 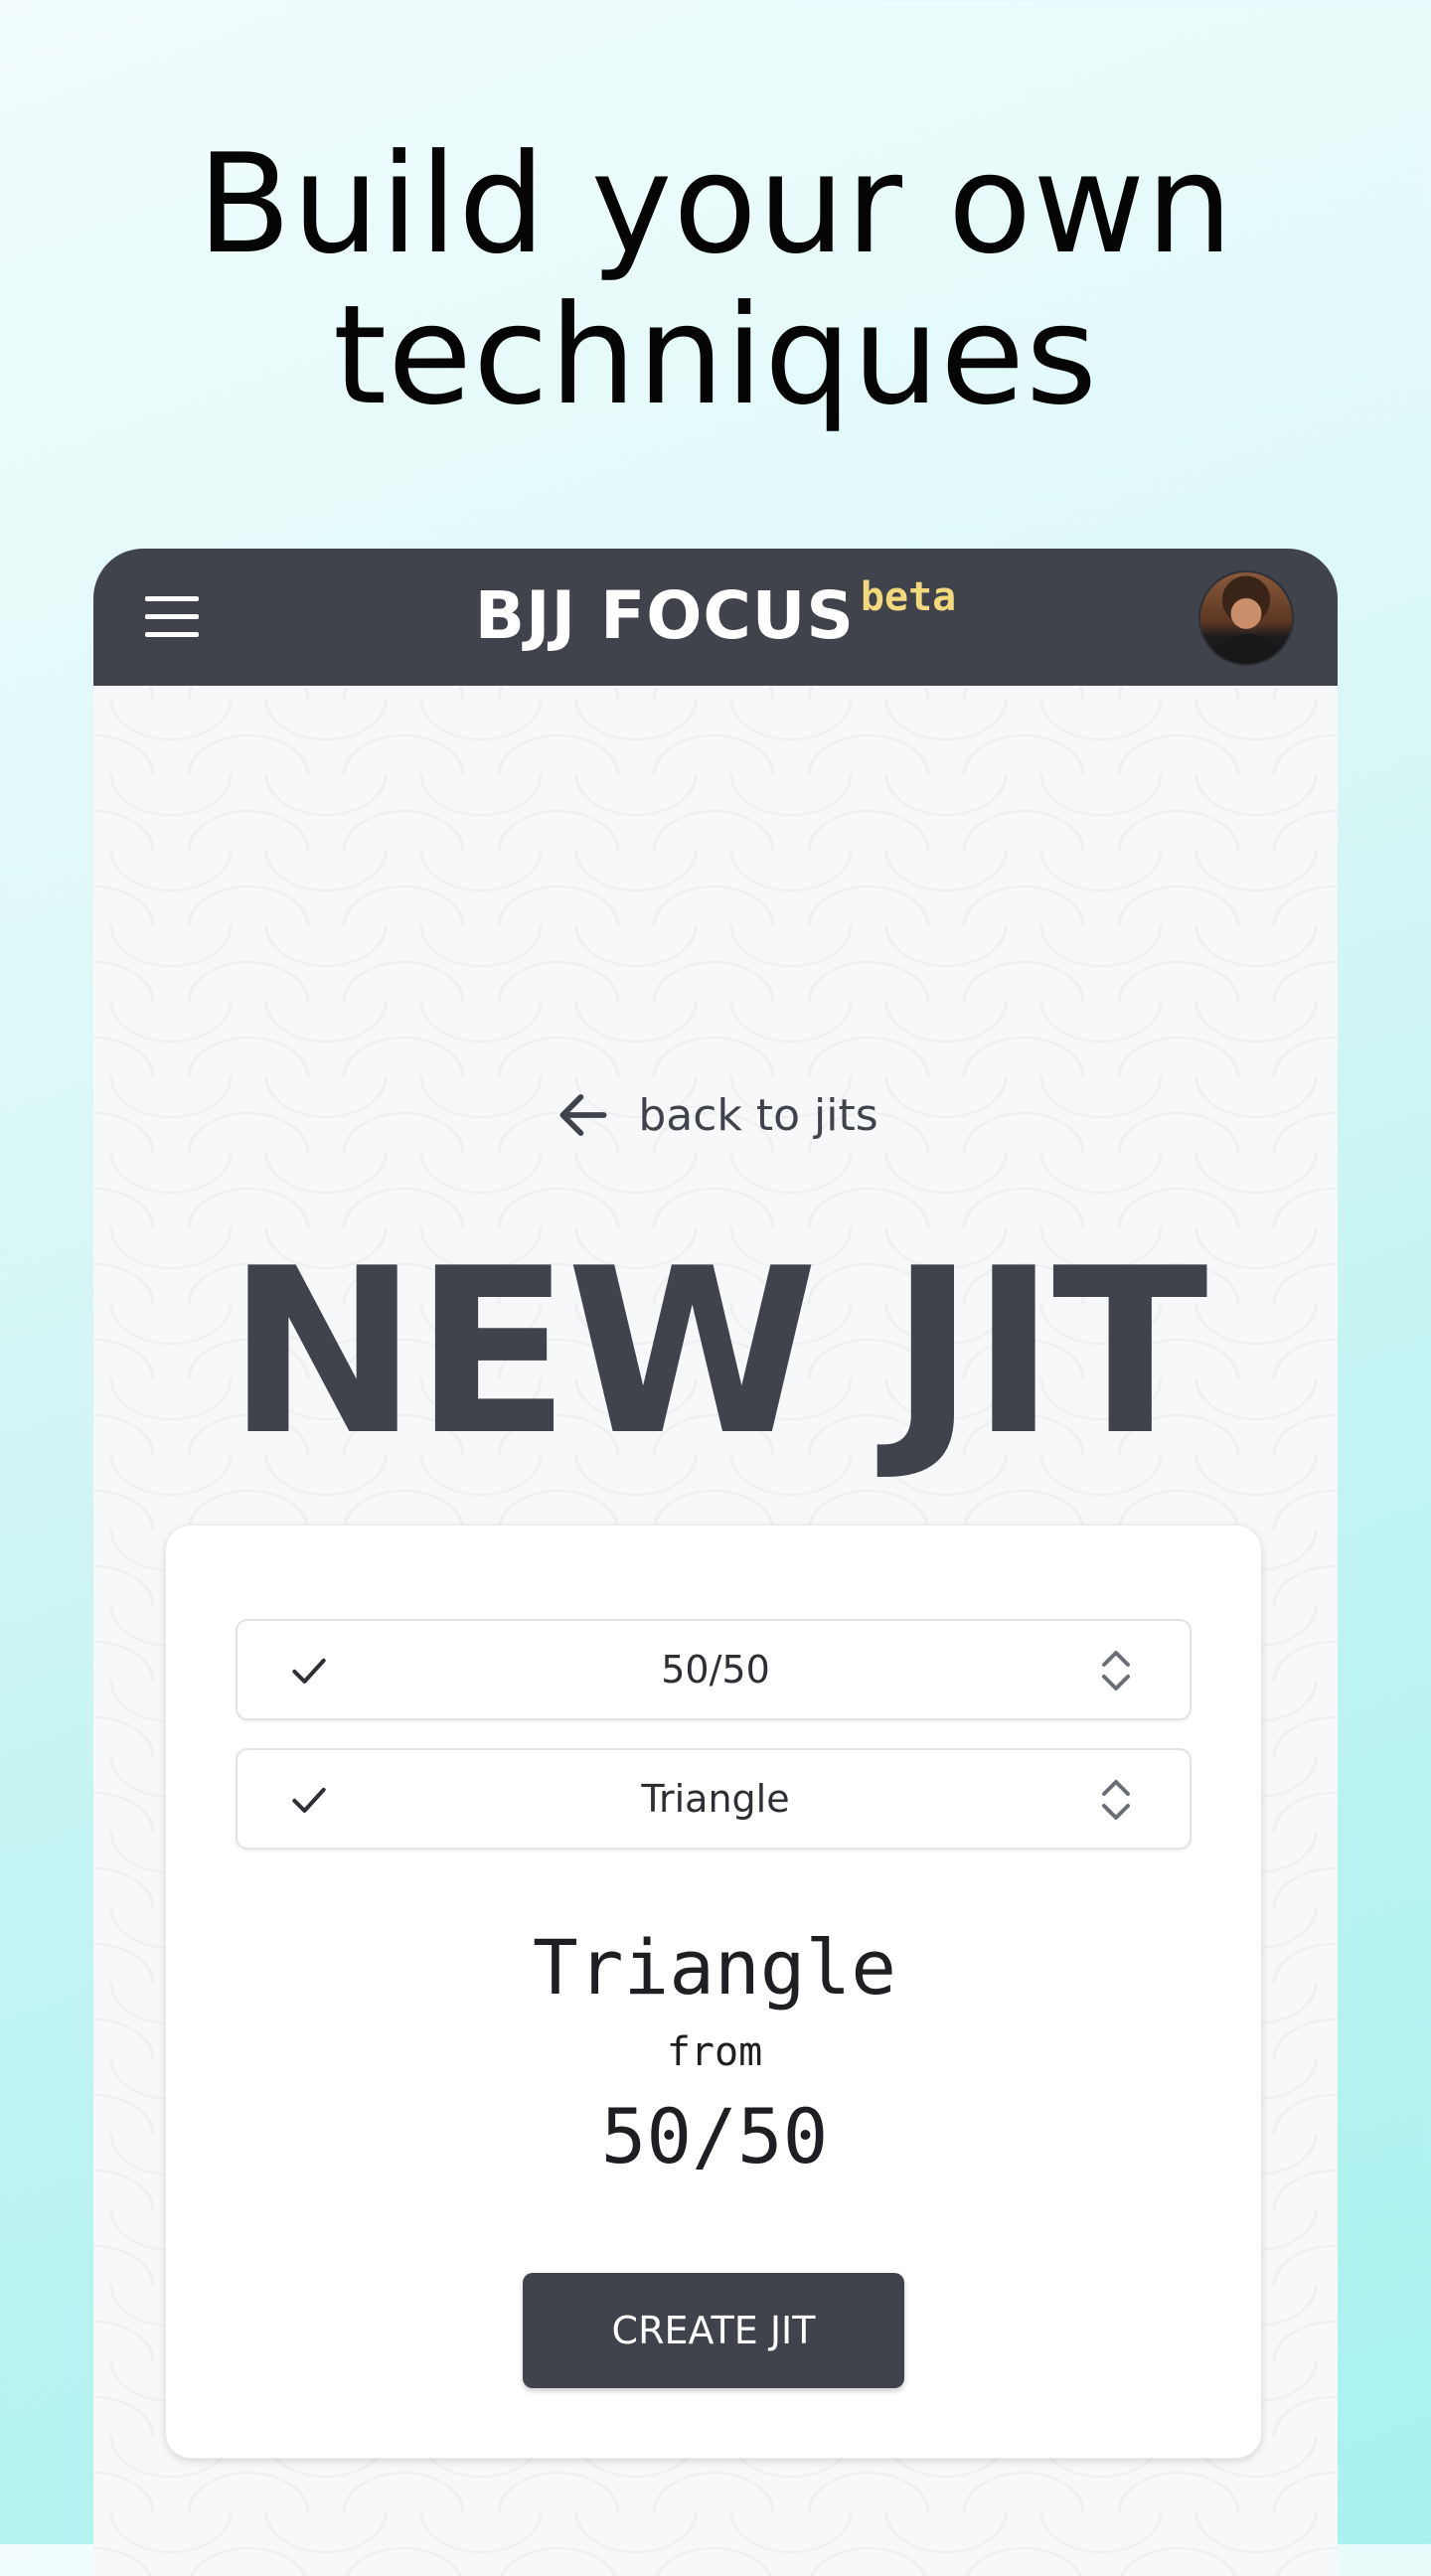 I want to click on back-to-jits-link: back to jits, so click(x=715, y=1115).